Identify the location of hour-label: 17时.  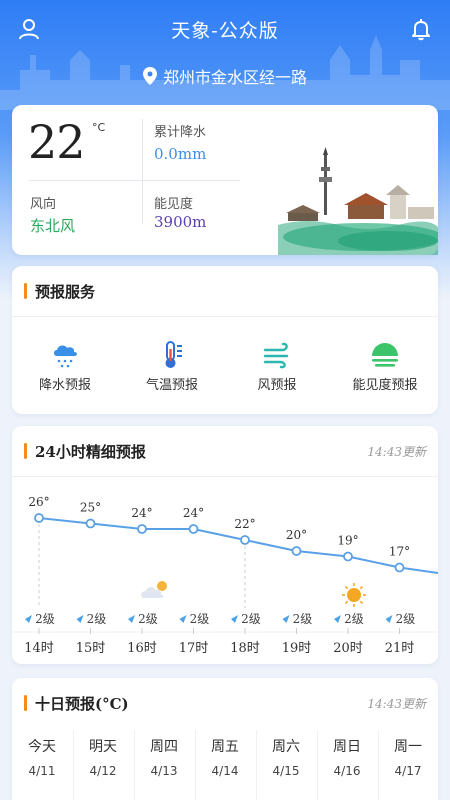
(194, 648).